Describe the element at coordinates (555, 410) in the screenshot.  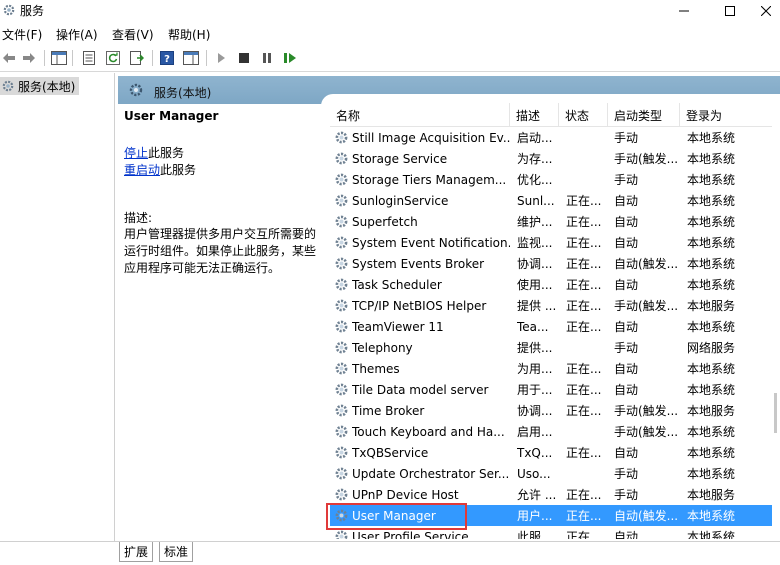
I see `service-row: Time Broker 协调... 正在... 手动(触发... 本地服务` at that location.